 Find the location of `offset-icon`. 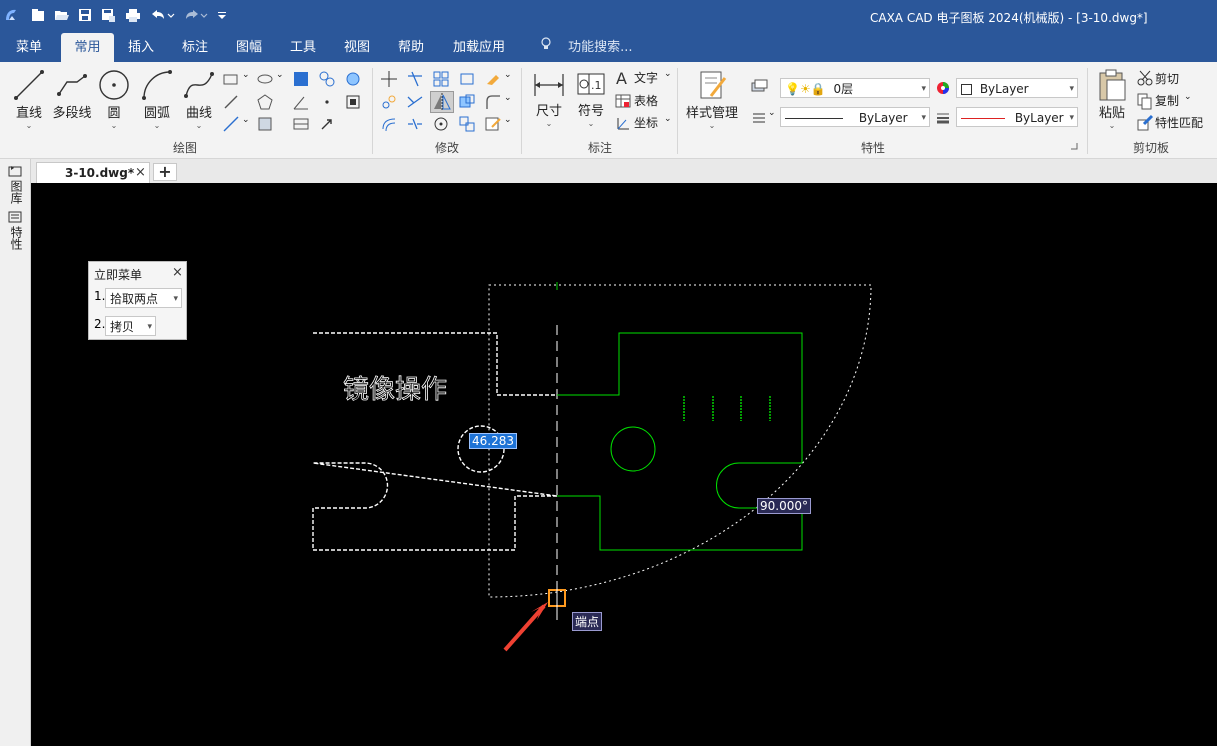

offset-icon is located at coordinates (389, 124).